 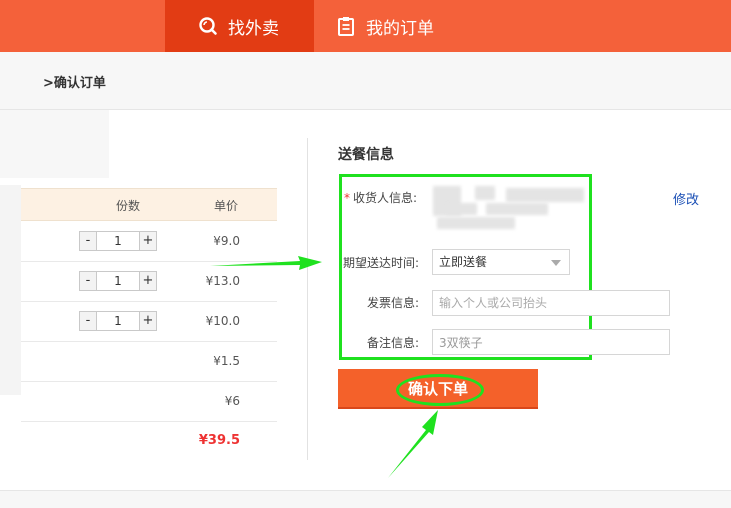 I want to click on tab-my-orders: 我的订单, so click(x=383, y=26).